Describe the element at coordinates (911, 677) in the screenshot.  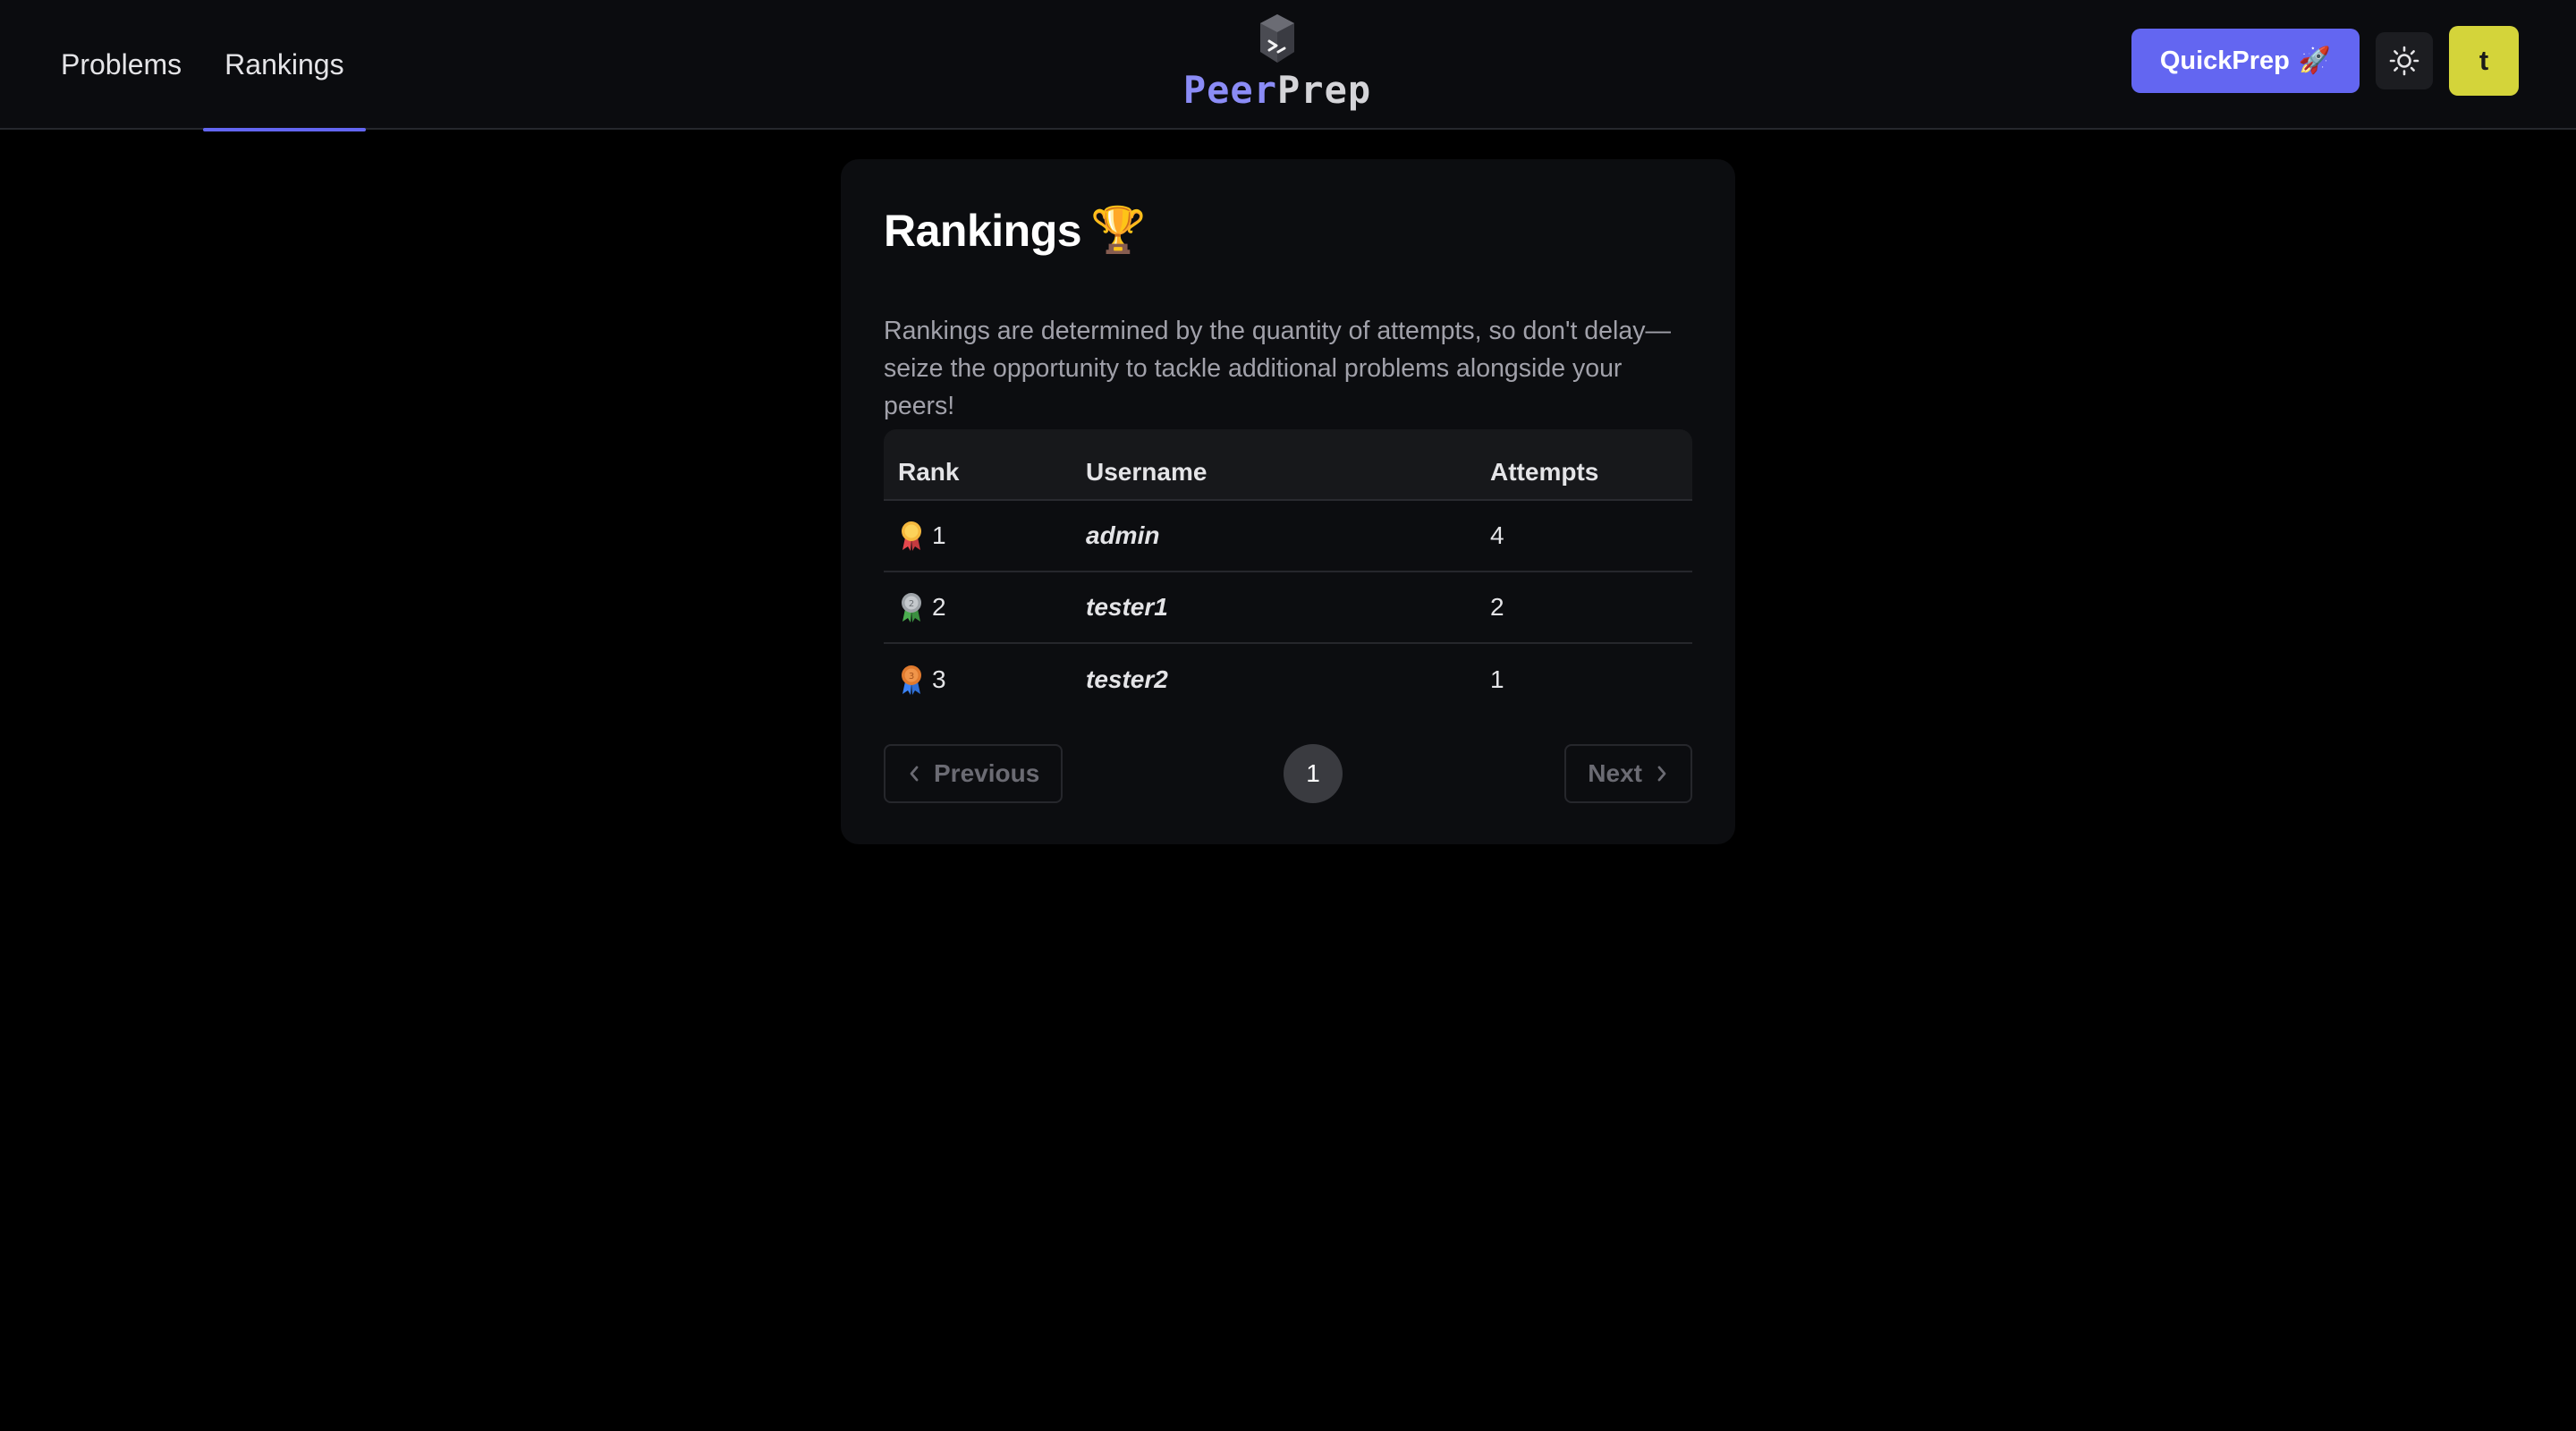
I see `svg-text: 3` at that location.